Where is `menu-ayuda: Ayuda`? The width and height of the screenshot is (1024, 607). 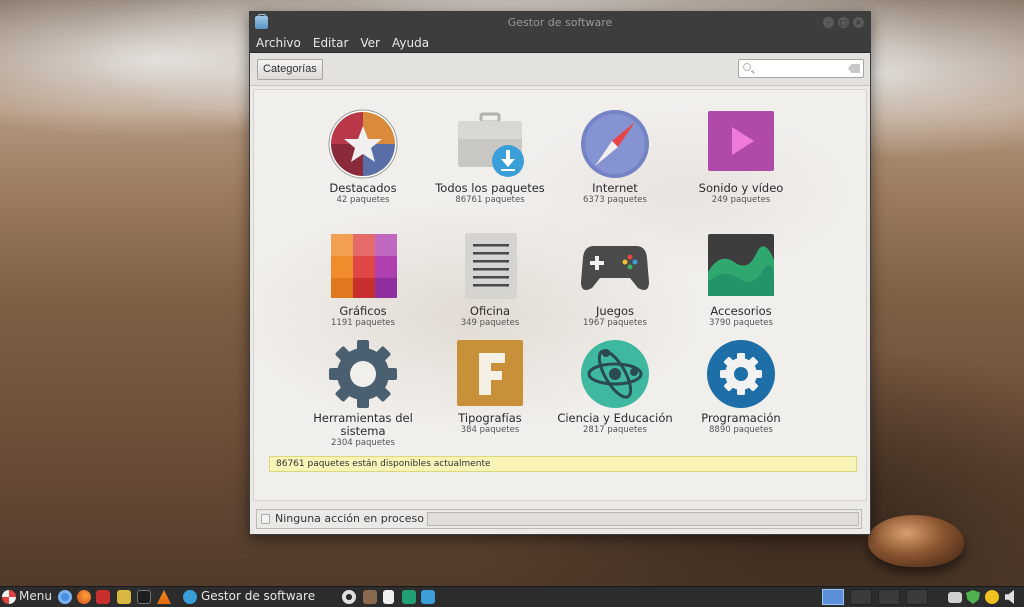 menu-ayuda: Ayuda is located at coordinates (410, 43).